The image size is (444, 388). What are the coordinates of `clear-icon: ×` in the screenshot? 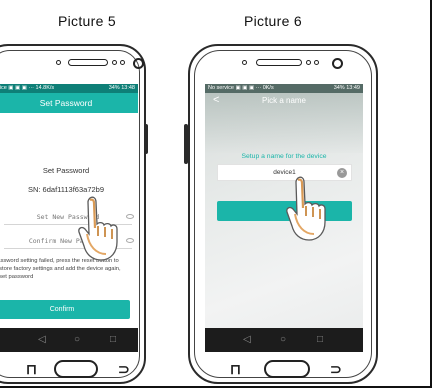 It's located at (342, 173).